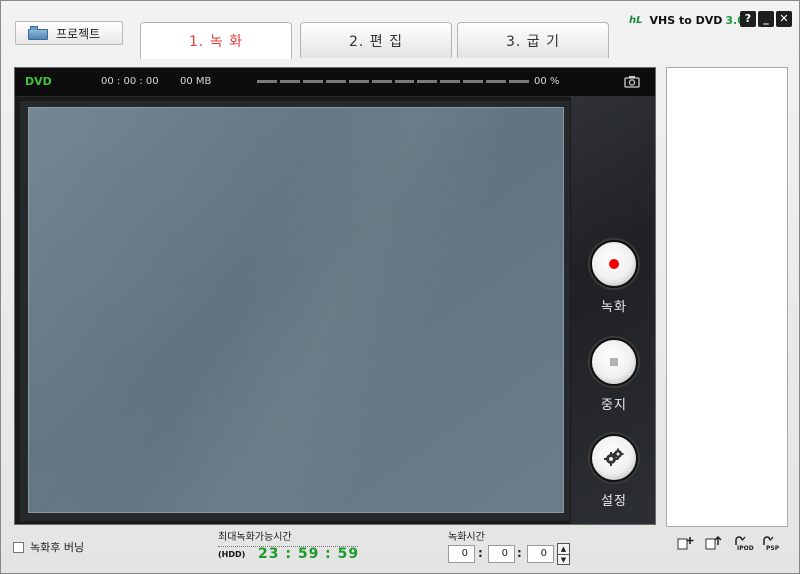  I want to click on record-hours-field: 0, so click(461, 554).